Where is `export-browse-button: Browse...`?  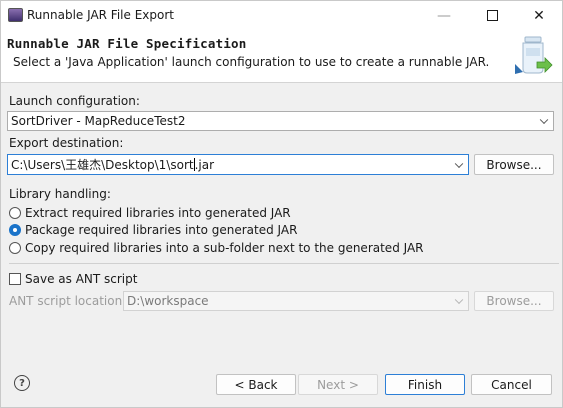
export-browse-button: Browse... is located at coordinates (514, 164).